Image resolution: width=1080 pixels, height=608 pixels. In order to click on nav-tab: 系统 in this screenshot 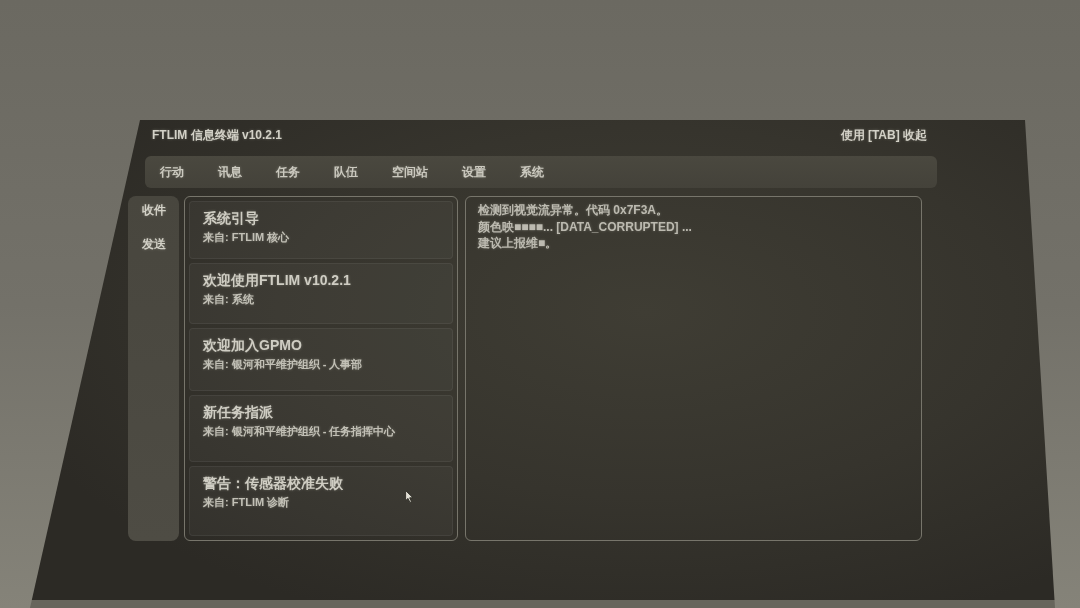, I will do `click(532, 172)`.